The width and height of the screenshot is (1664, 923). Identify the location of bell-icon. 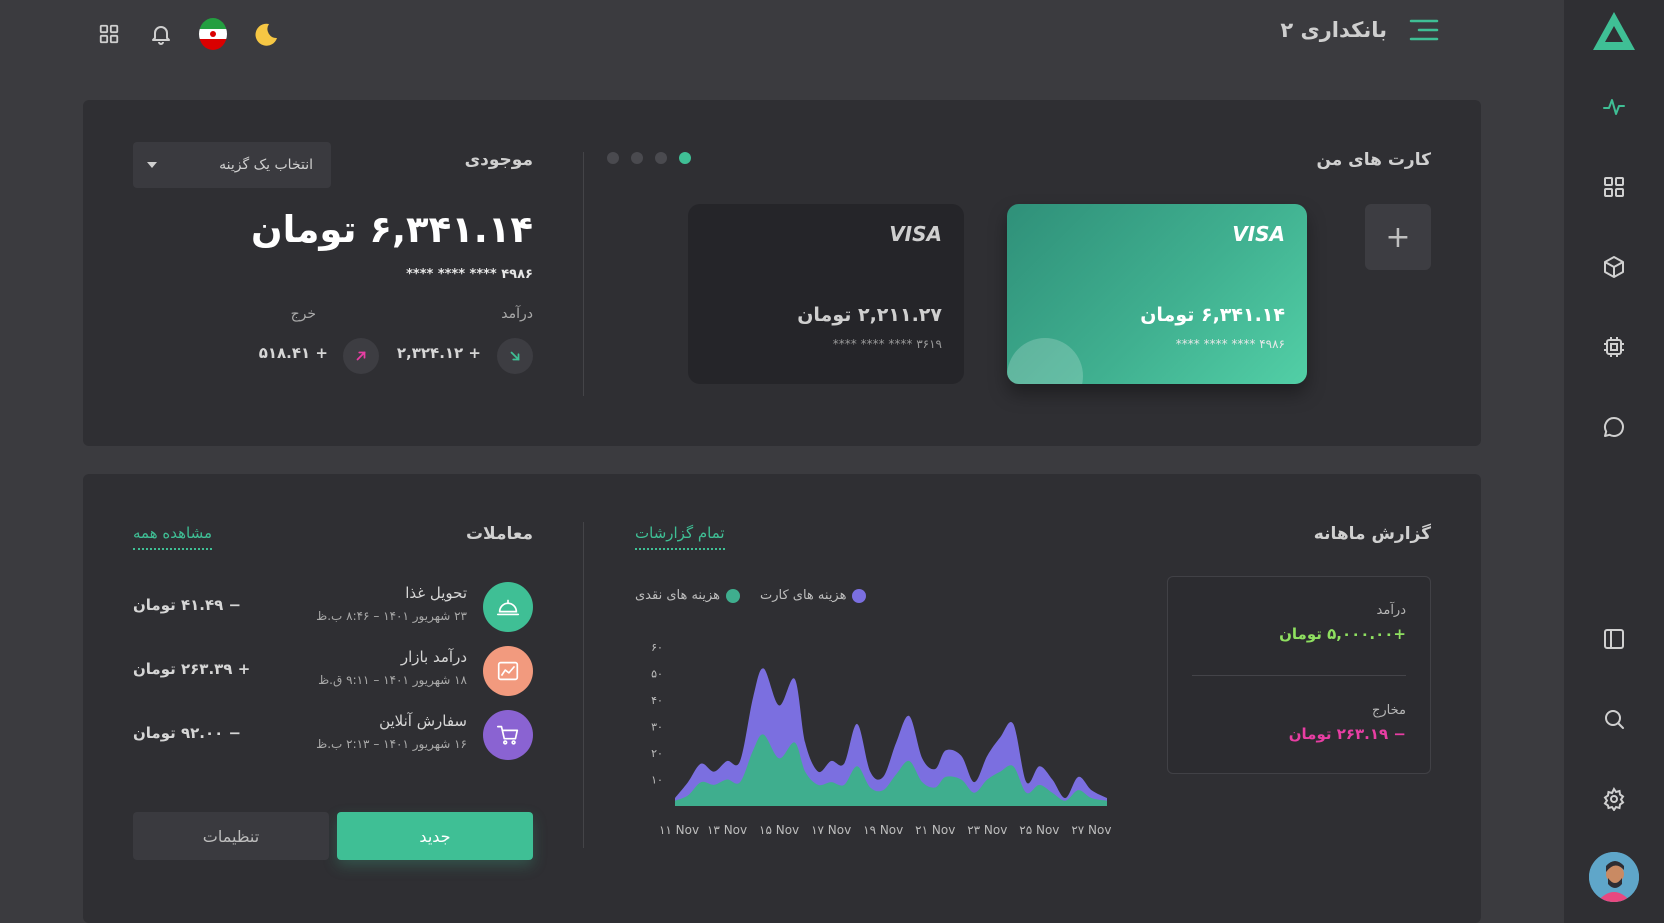
(161, 34).